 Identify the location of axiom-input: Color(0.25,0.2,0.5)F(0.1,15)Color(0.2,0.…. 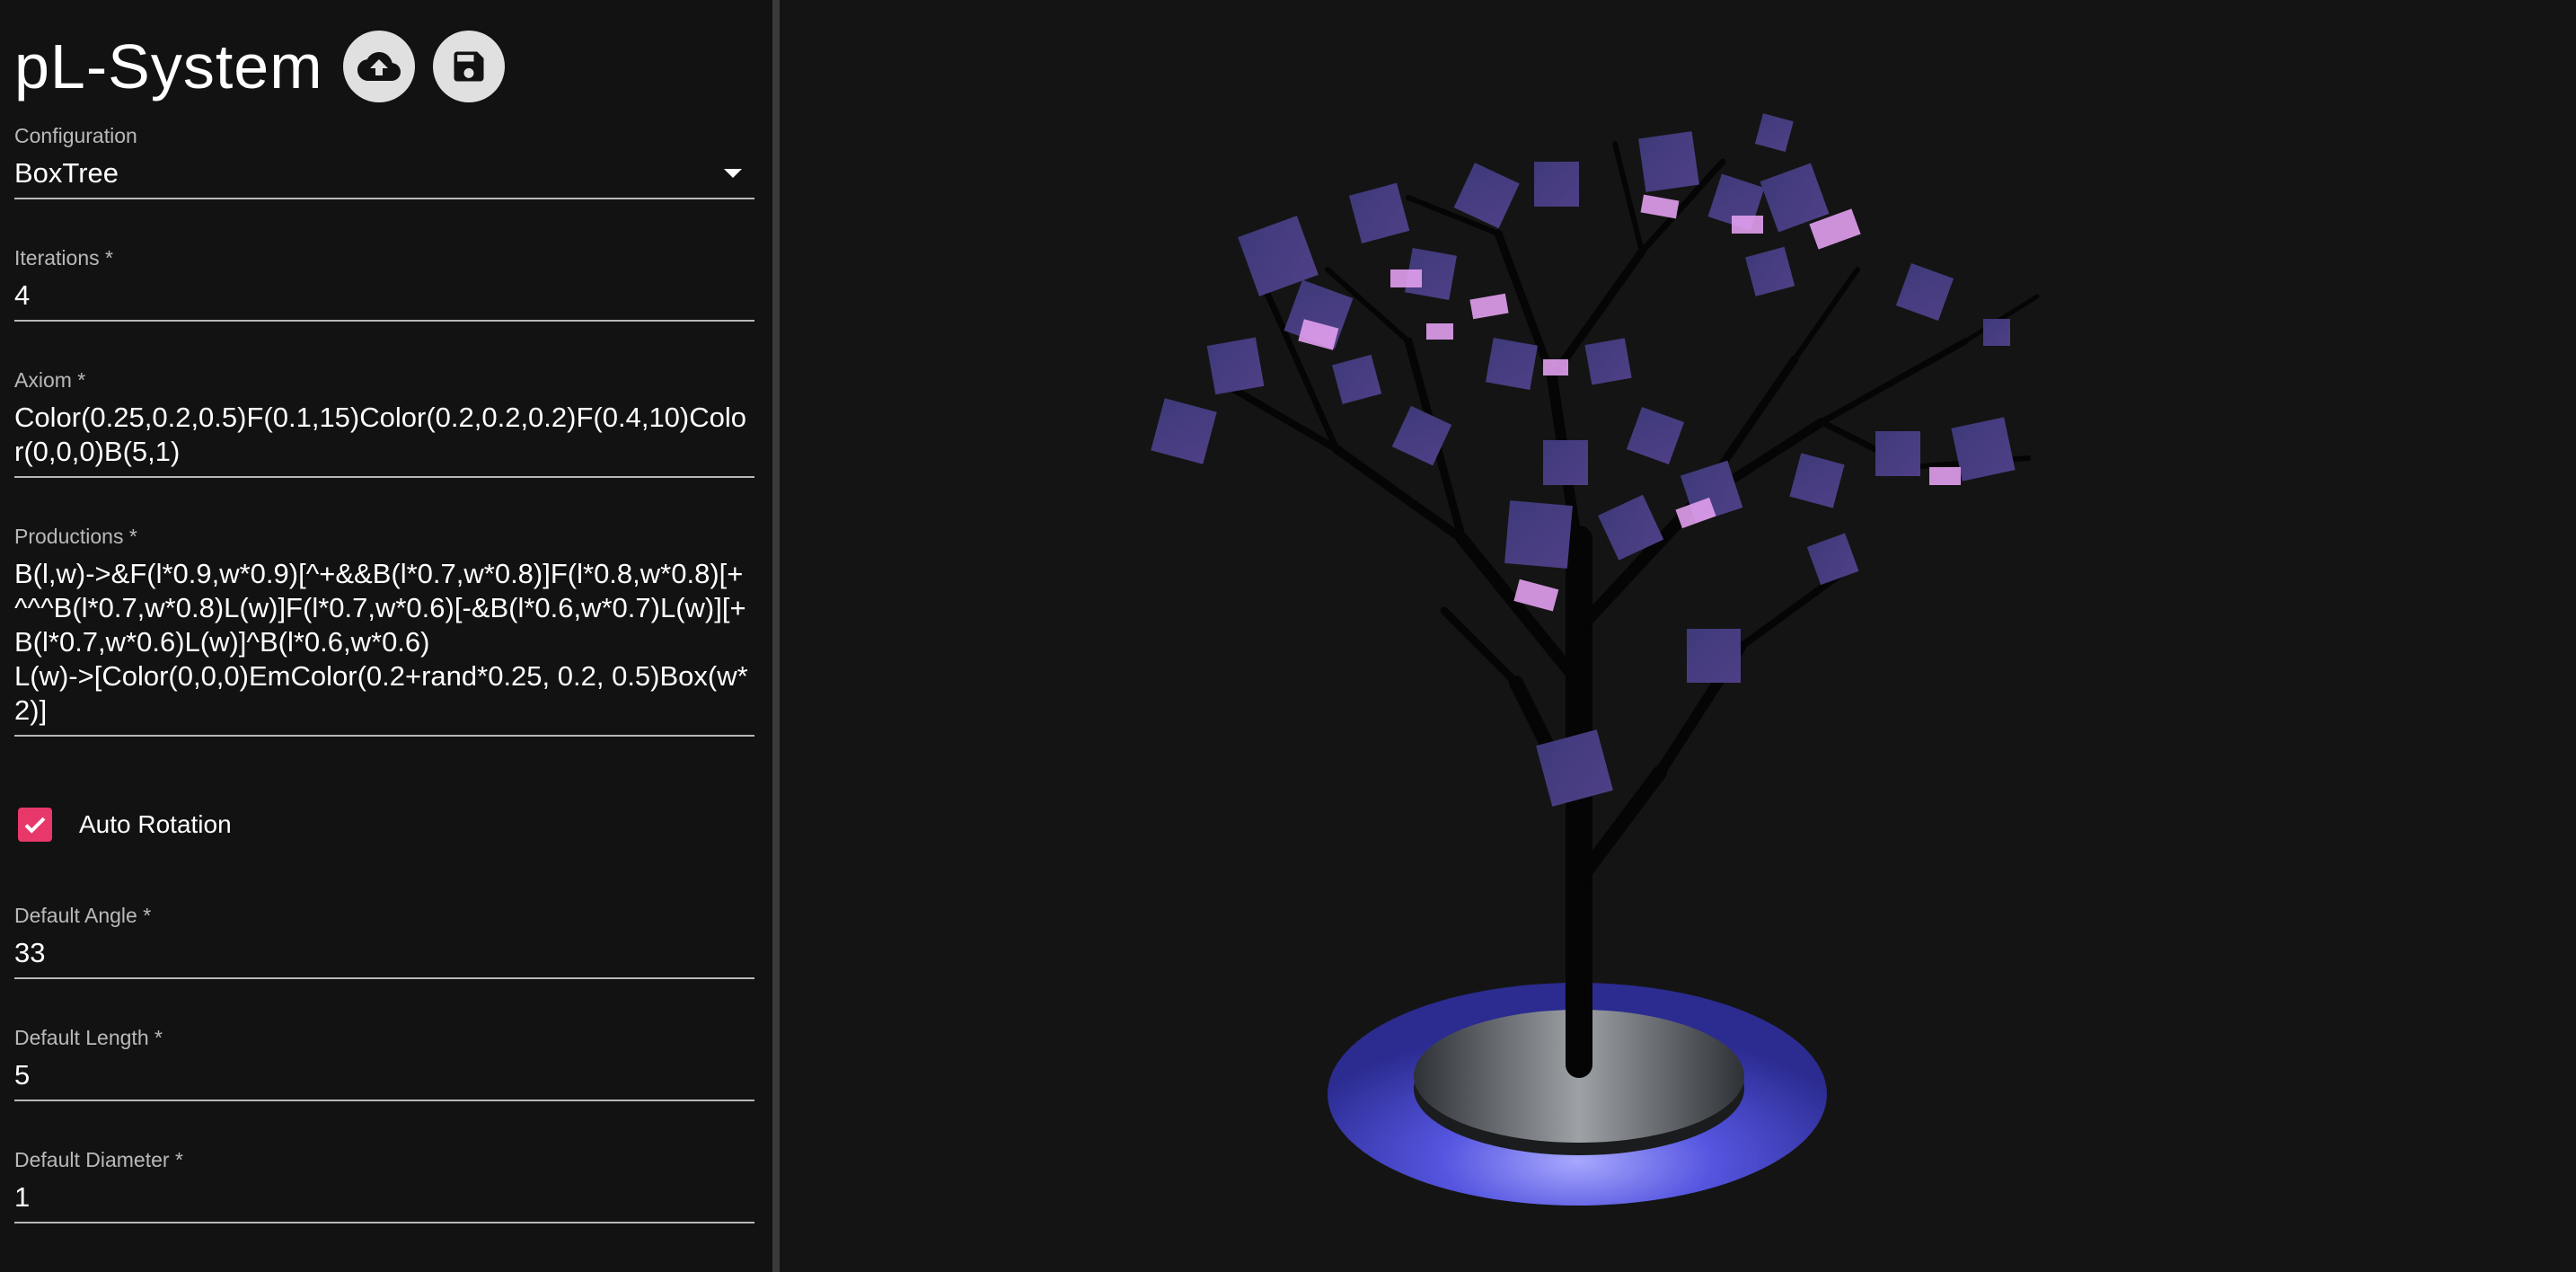
(384, 435).